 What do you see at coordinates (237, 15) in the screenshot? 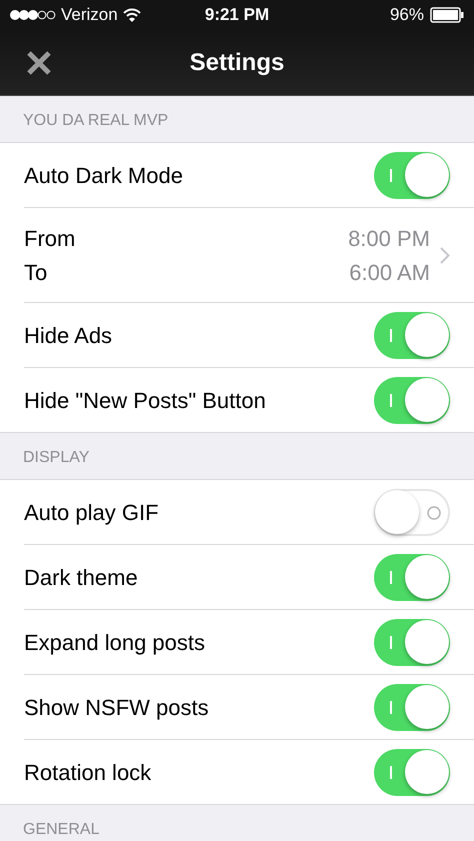
I see `clock-time: 9:21 PM` at bounding box center [237, 15].